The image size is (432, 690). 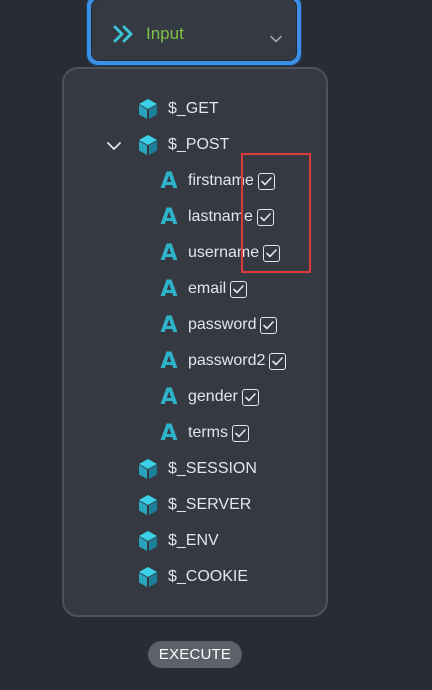 I want to click on field-label: password, so click(x=222, y=324).